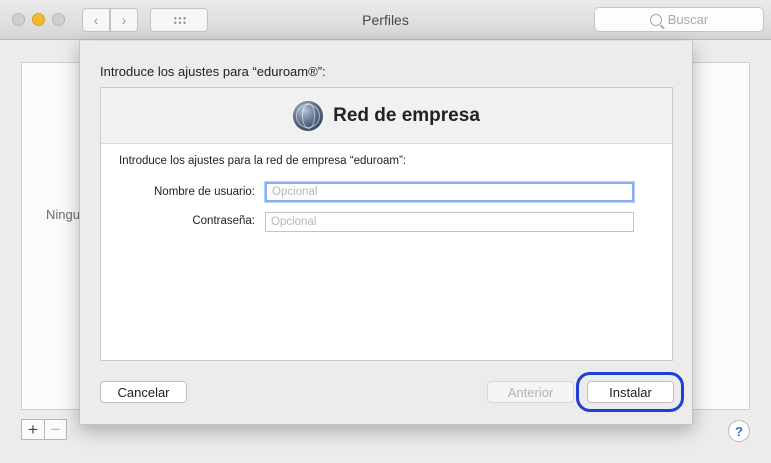  I want to click on profile-details-pane, so click(720, 236).